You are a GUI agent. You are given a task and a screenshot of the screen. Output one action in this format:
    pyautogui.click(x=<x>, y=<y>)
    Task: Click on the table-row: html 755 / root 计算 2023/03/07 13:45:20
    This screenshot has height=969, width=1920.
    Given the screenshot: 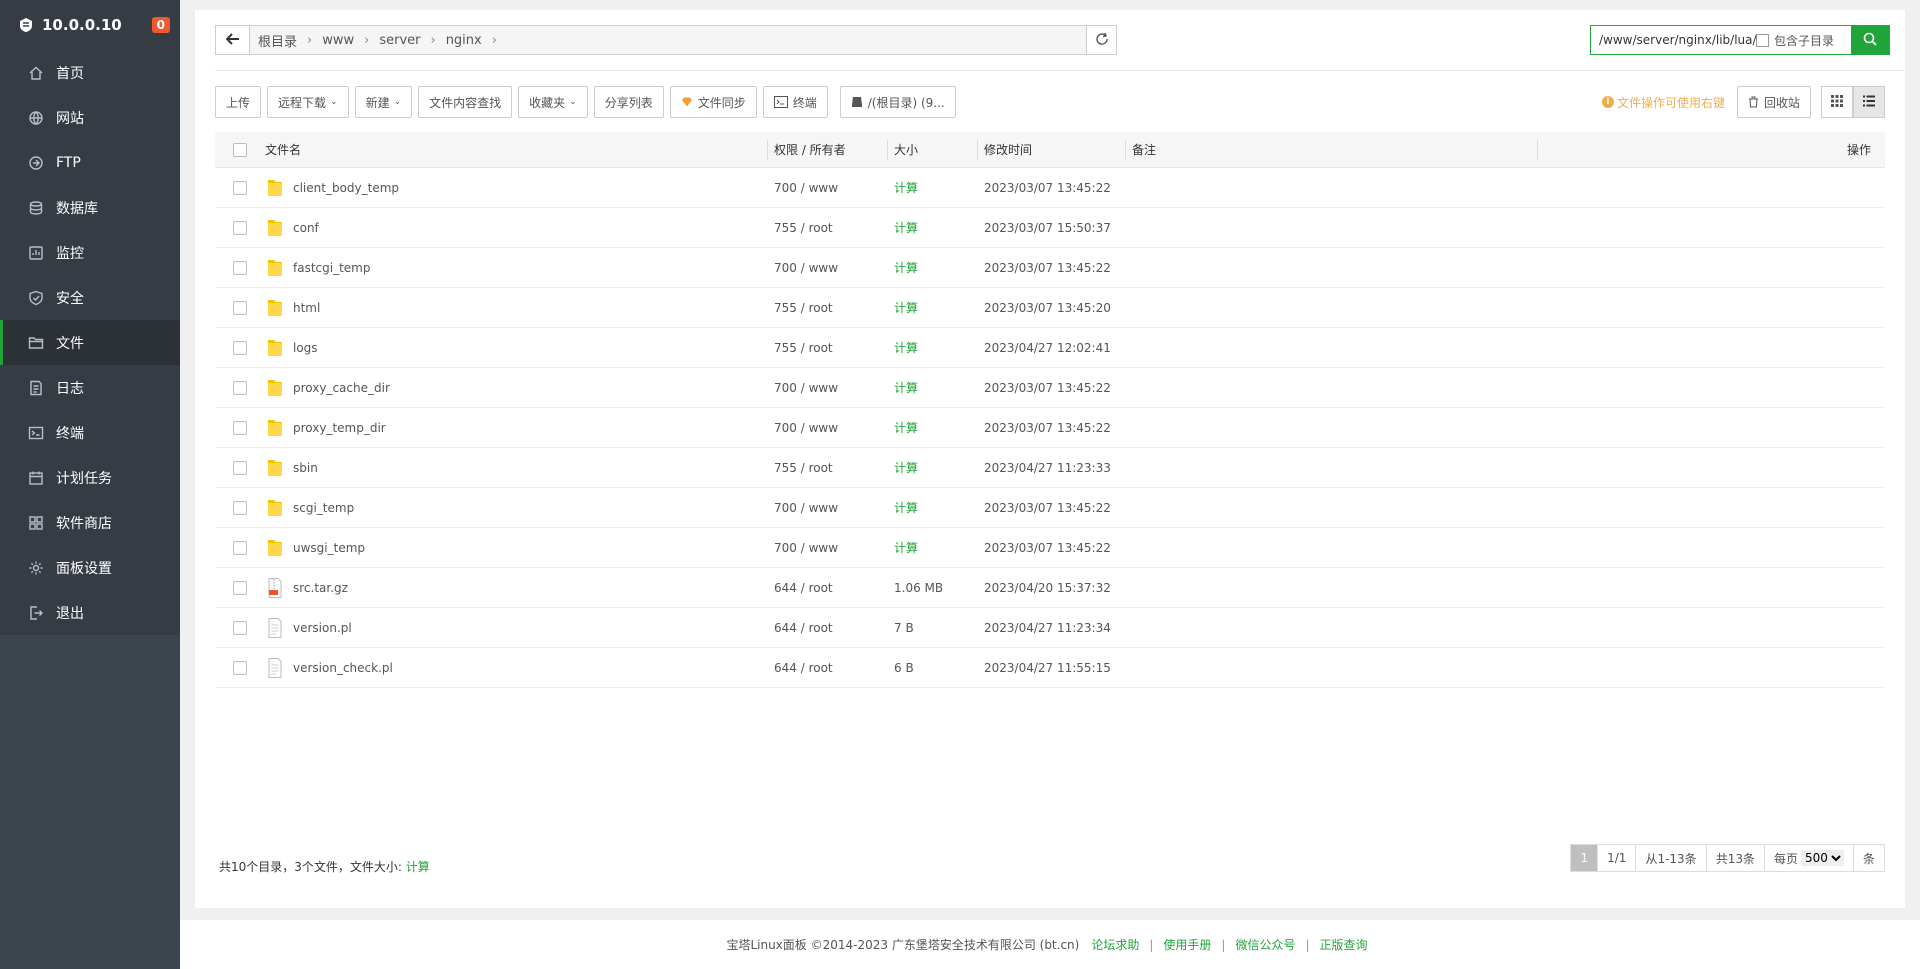 What is the action you would take?
    pyautogui.click(x=1050, y=308)
    